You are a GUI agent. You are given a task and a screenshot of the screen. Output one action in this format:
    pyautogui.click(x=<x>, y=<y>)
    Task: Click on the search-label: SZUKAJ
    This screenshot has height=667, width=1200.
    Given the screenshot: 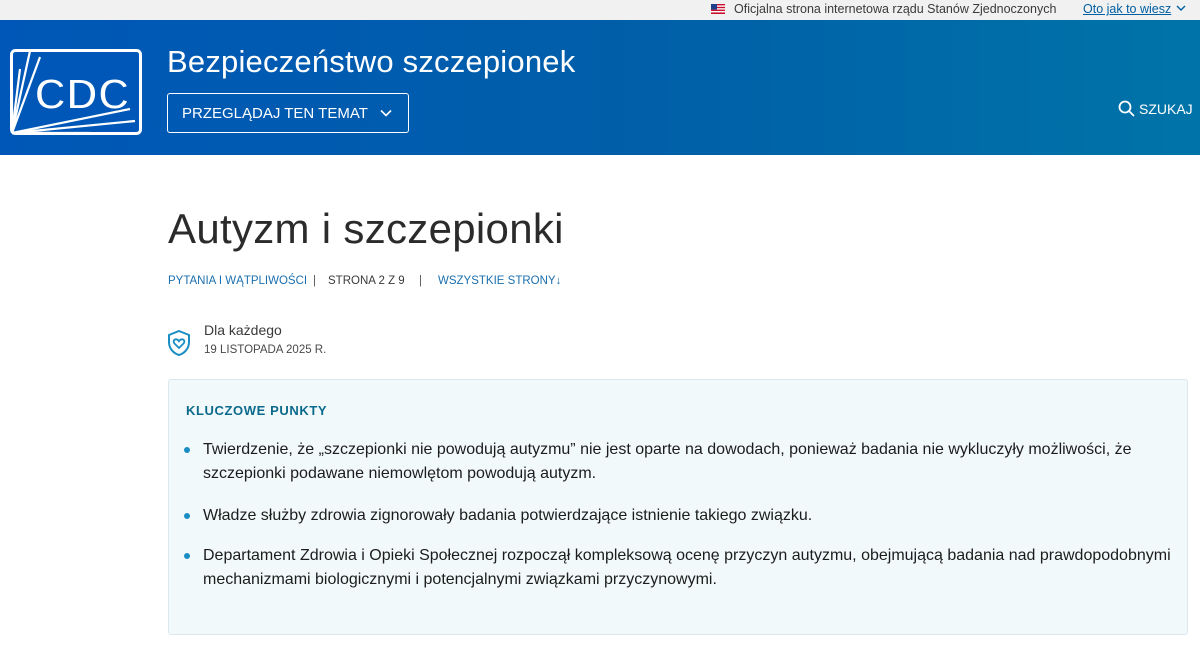 What is the action you would take?
    pyautogui.click(x=1166, y=109)
    